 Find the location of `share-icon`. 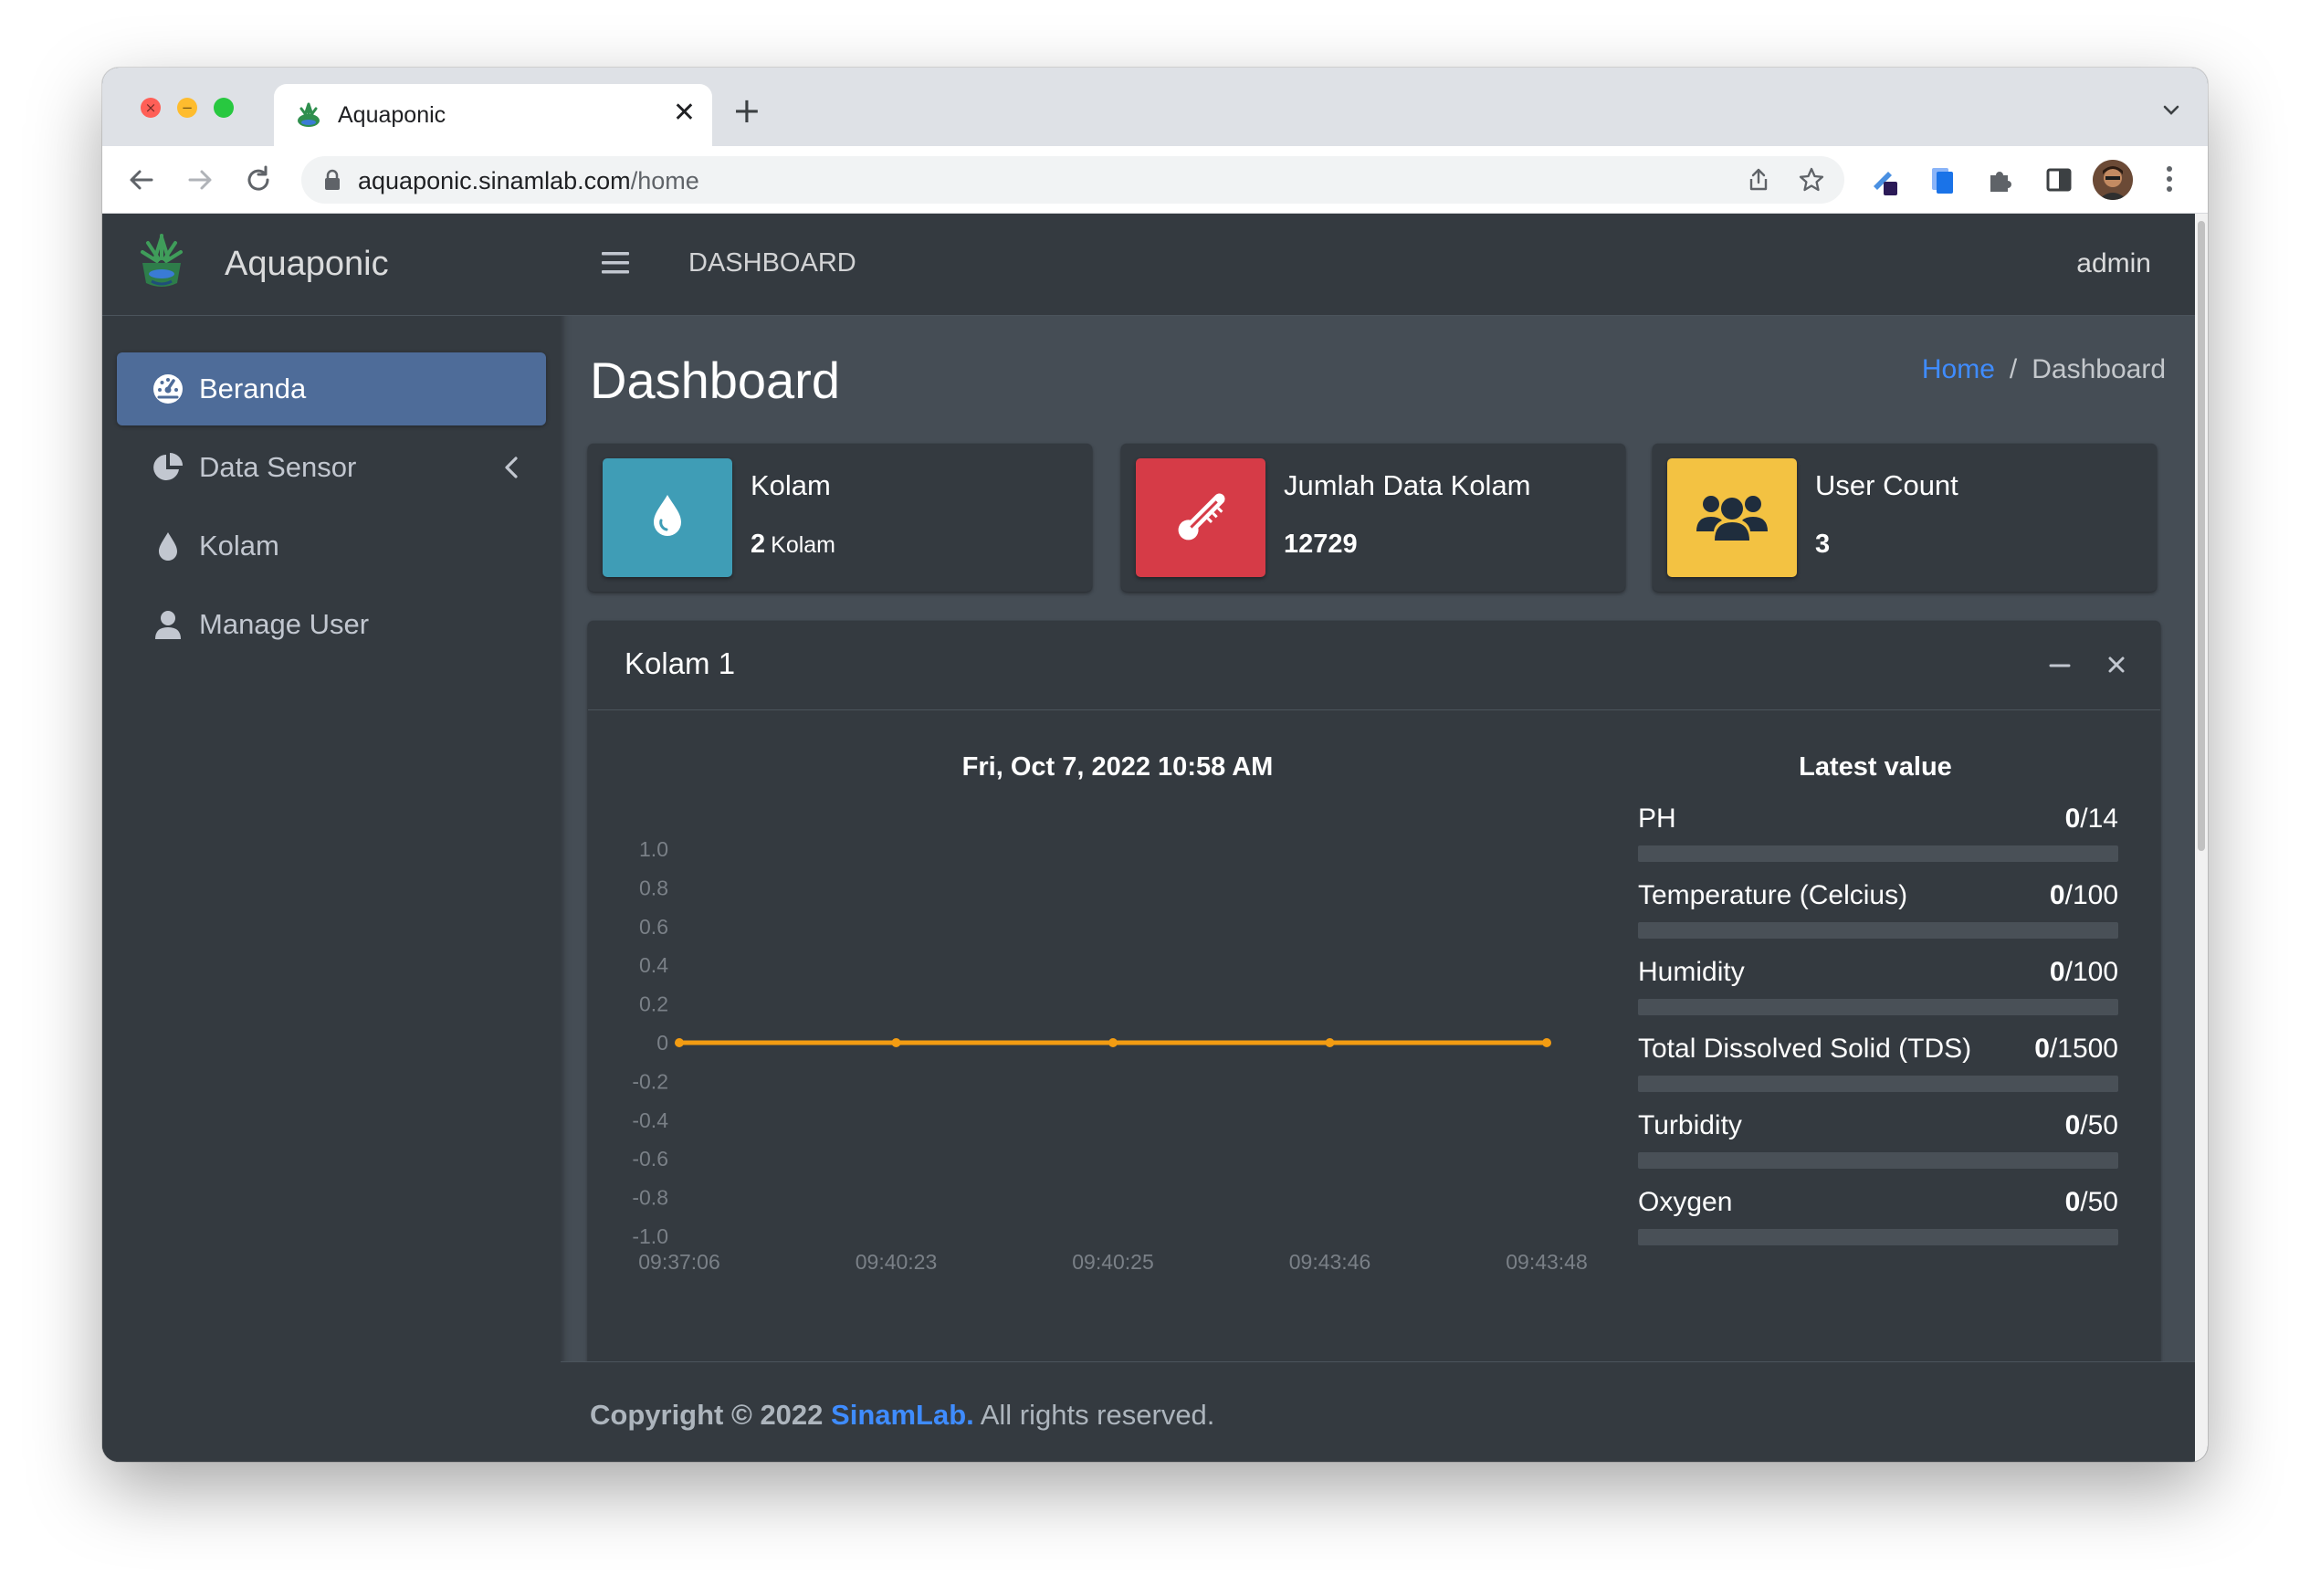

share-icon is located at coordinates (1758, 180).